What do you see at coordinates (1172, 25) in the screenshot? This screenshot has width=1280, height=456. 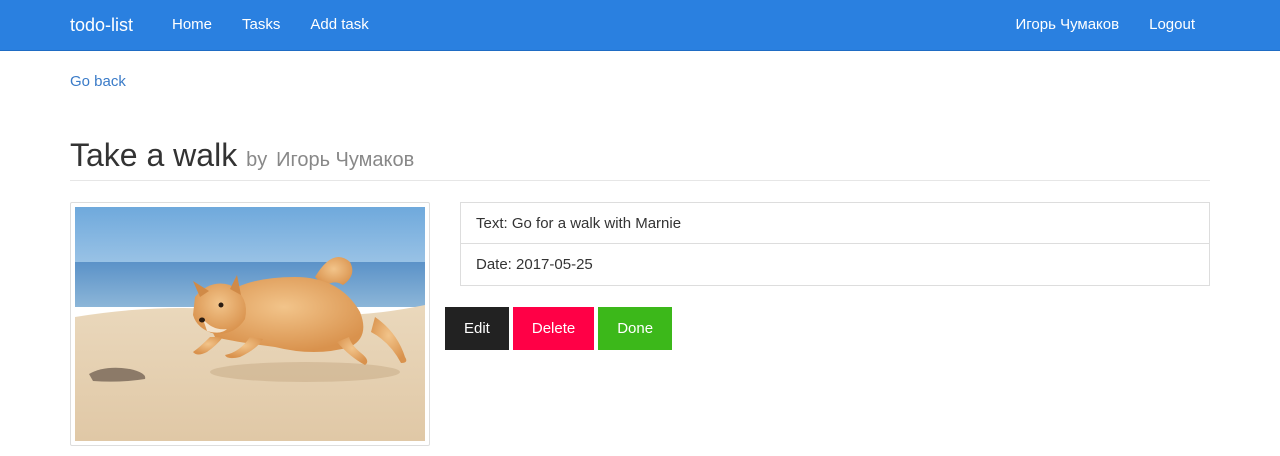 I see `logout-link: Logout` at bounding box center [1172, 25].